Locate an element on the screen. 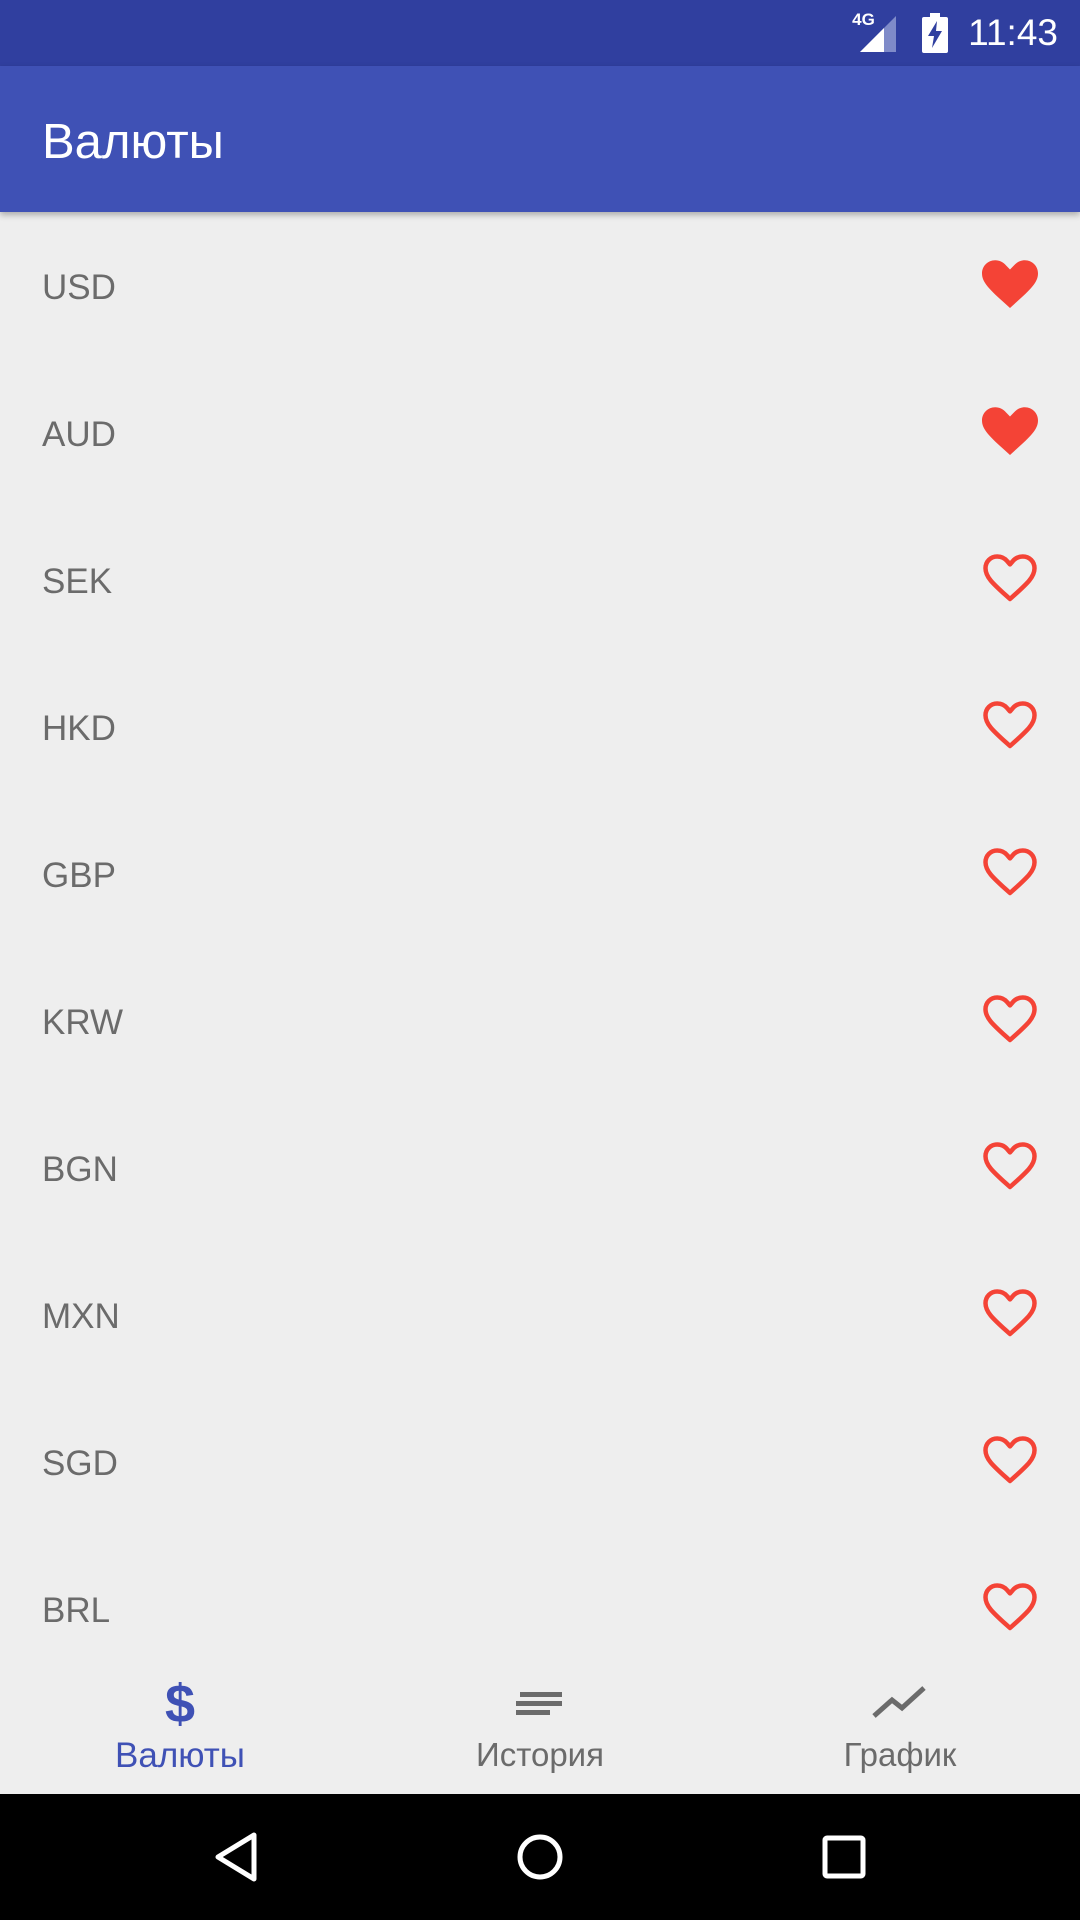 This screenshot has width=1080, height=1920. status-bar: 4G 11:43 is located at coordinates (540, 33).